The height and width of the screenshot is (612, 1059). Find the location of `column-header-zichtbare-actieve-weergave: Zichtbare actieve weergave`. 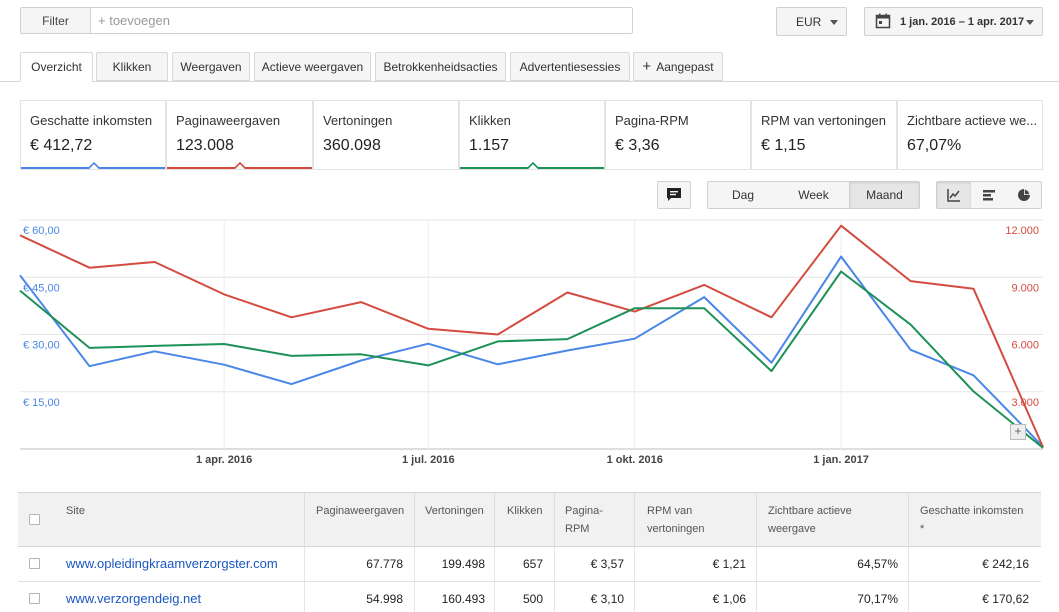

column-header-zichtbare-actieve-weergave: Zichtbare actieve weergave is located at coordinates (832, 520).